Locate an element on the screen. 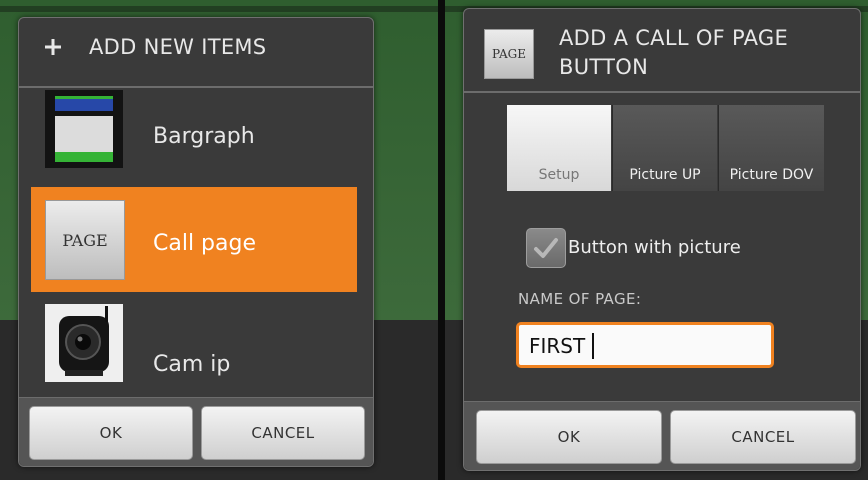  list-item-call-page: PAGE Call page is located at coordinates (194, 239).